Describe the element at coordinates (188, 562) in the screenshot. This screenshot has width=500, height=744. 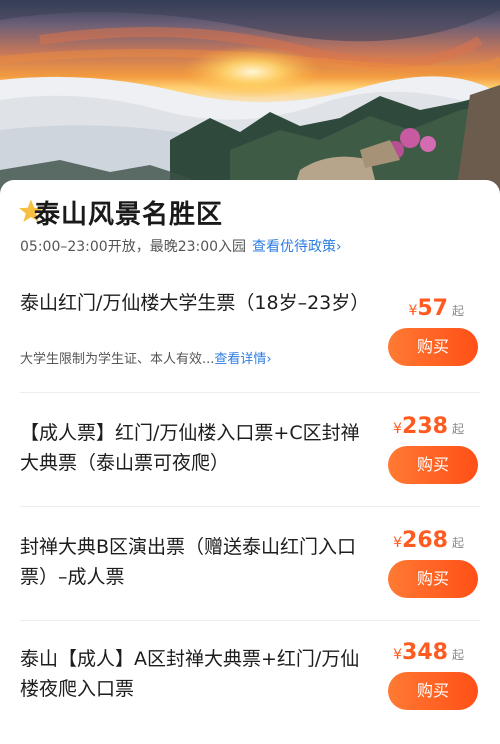
I see `ticket-name: 封禅大典B区演出票（赠送泰山红门入口票）–成人票` at that location.